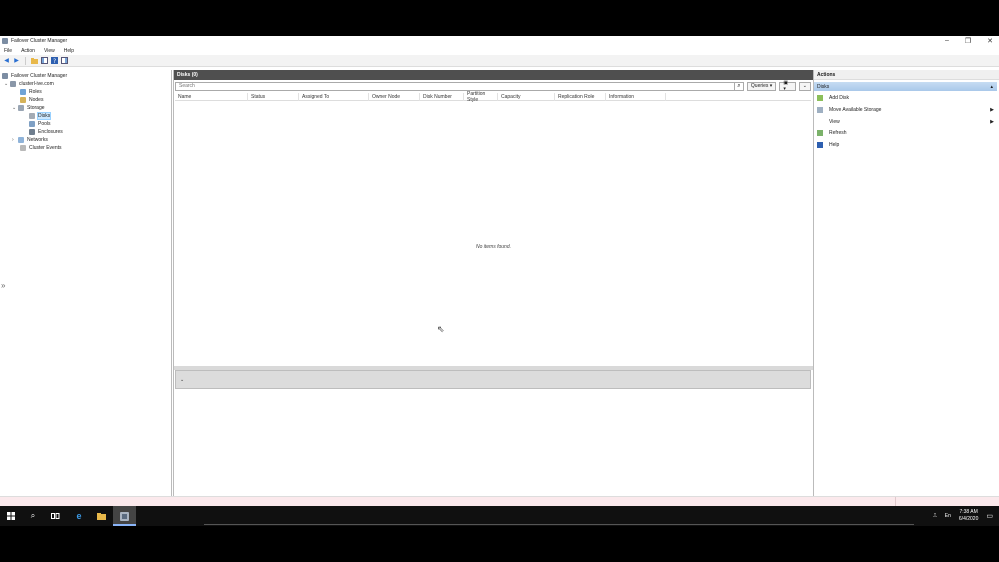  I want to click on column-header-partition-style: Partition Style, so click(481, 97).